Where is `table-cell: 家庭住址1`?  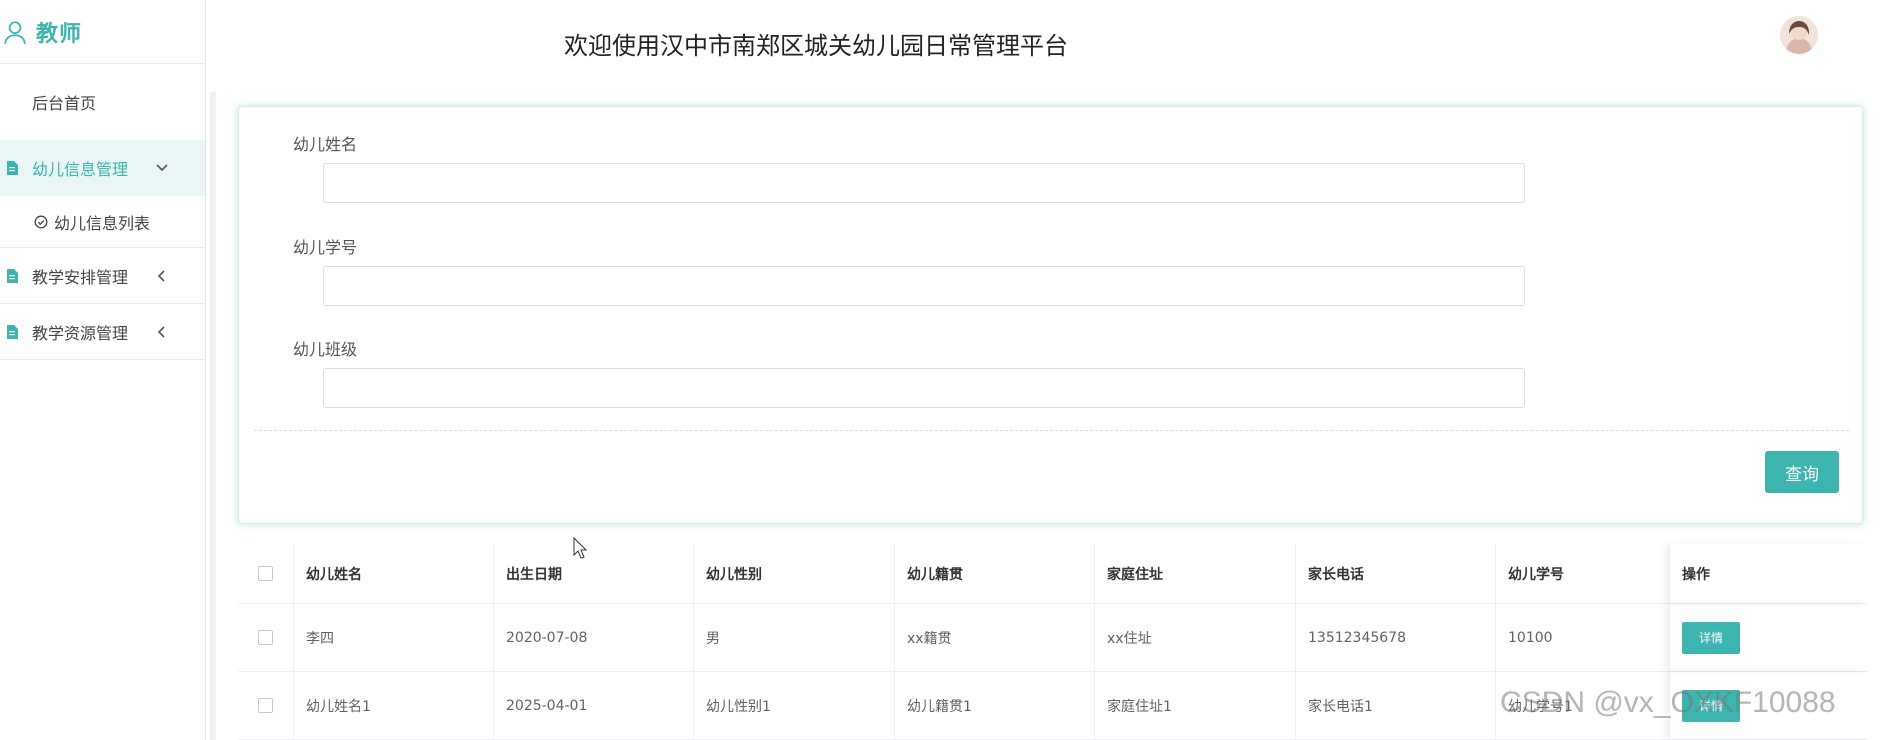
table-cell: 家庭住址1 is located at coordinates (1194, 705).